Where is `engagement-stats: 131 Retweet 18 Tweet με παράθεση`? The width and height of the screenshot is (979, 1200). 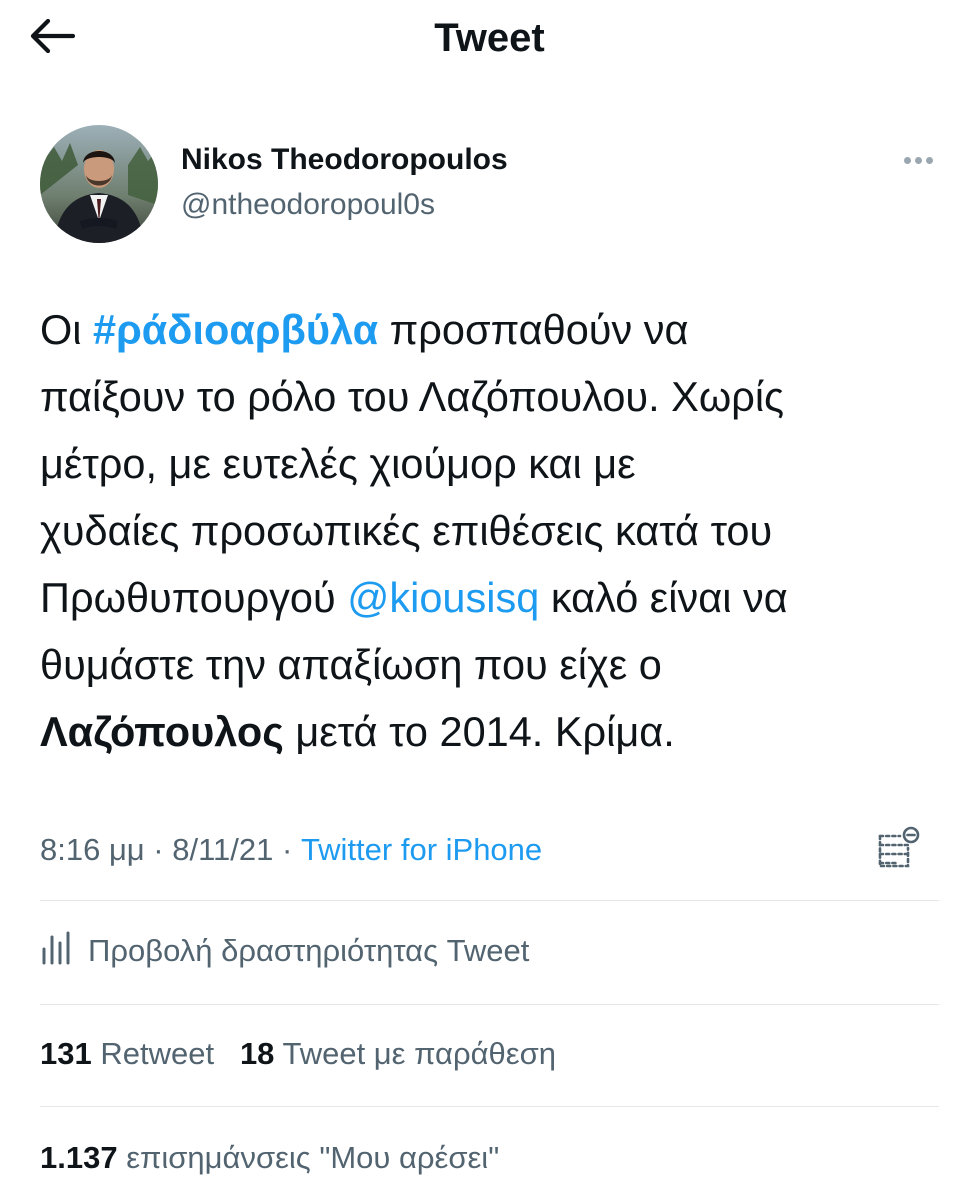
engagement-stats: 131 Retweet 18 Tweet με παράθεση is located at coordinates (298, 1054).